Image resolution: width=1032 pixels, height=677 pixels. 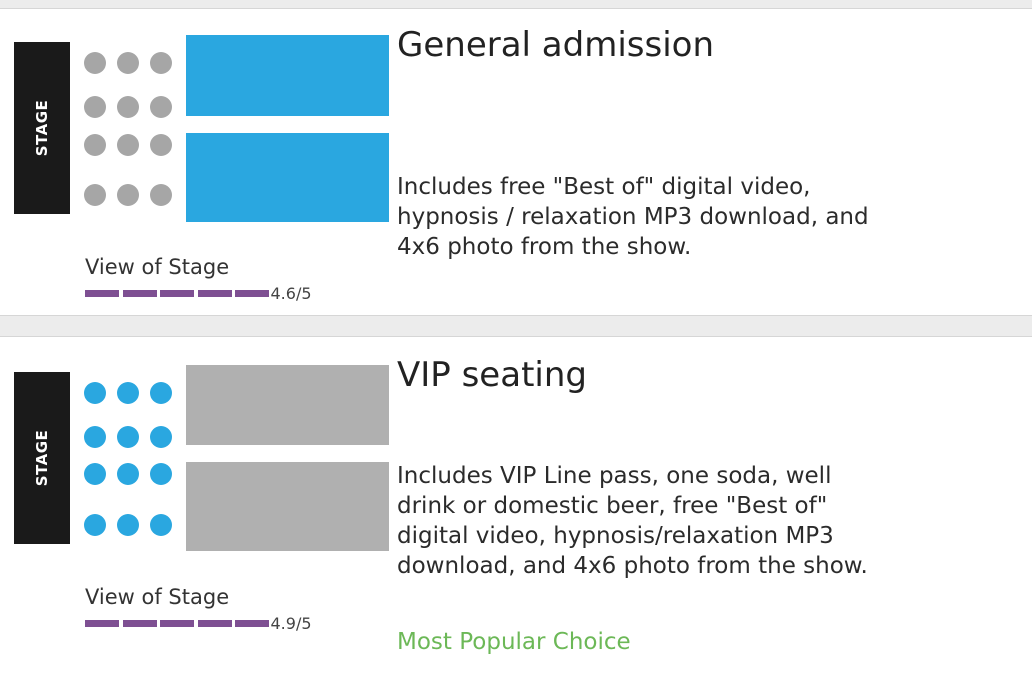 I want to click on rating-score: 4.9/5, so click(x=291, y=623).